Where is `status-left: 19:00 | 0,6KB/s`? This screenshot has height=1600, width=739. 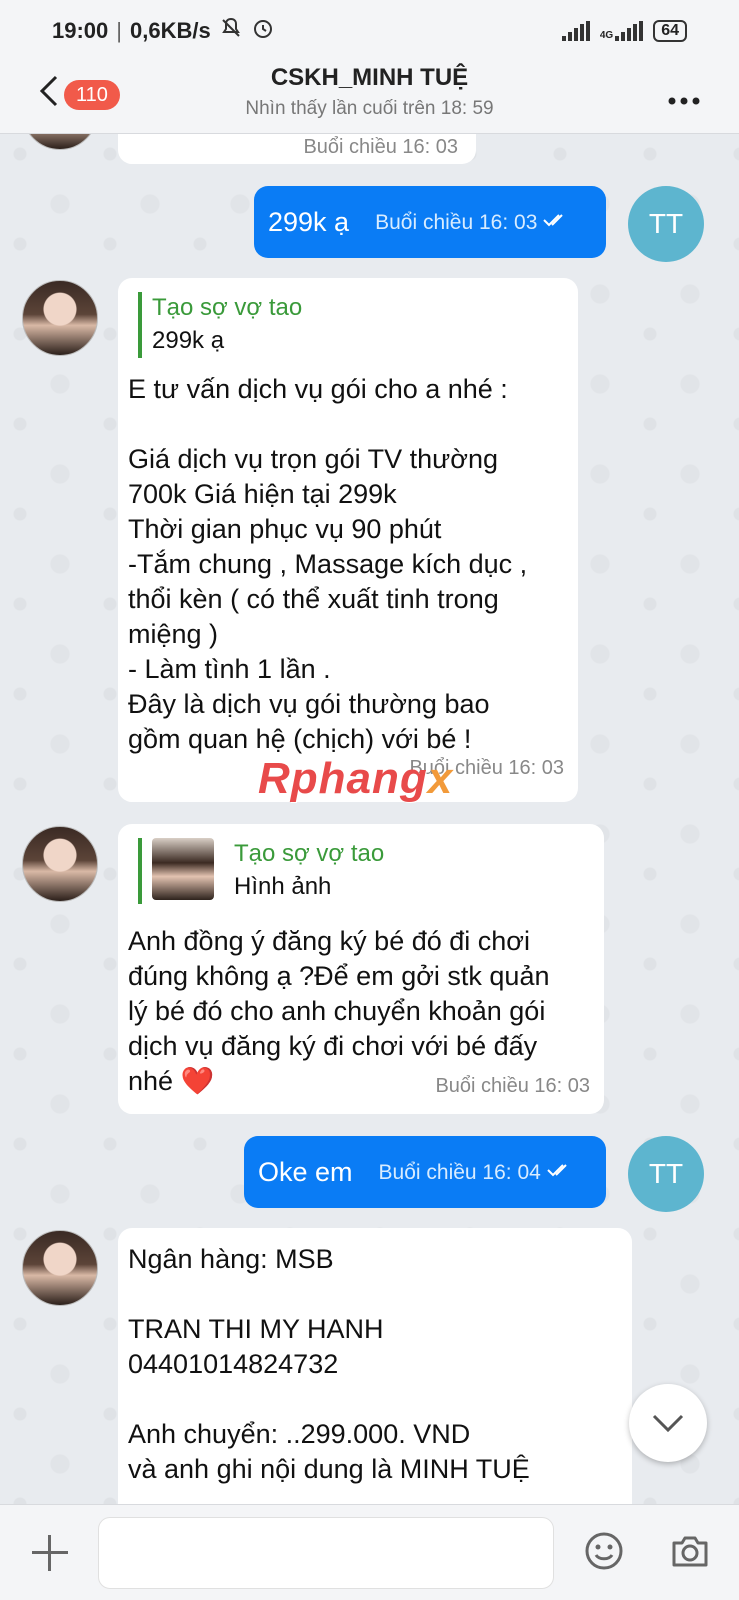 status-left: 19:00 | 0,6KB/s is located at coordinates (163, 31).